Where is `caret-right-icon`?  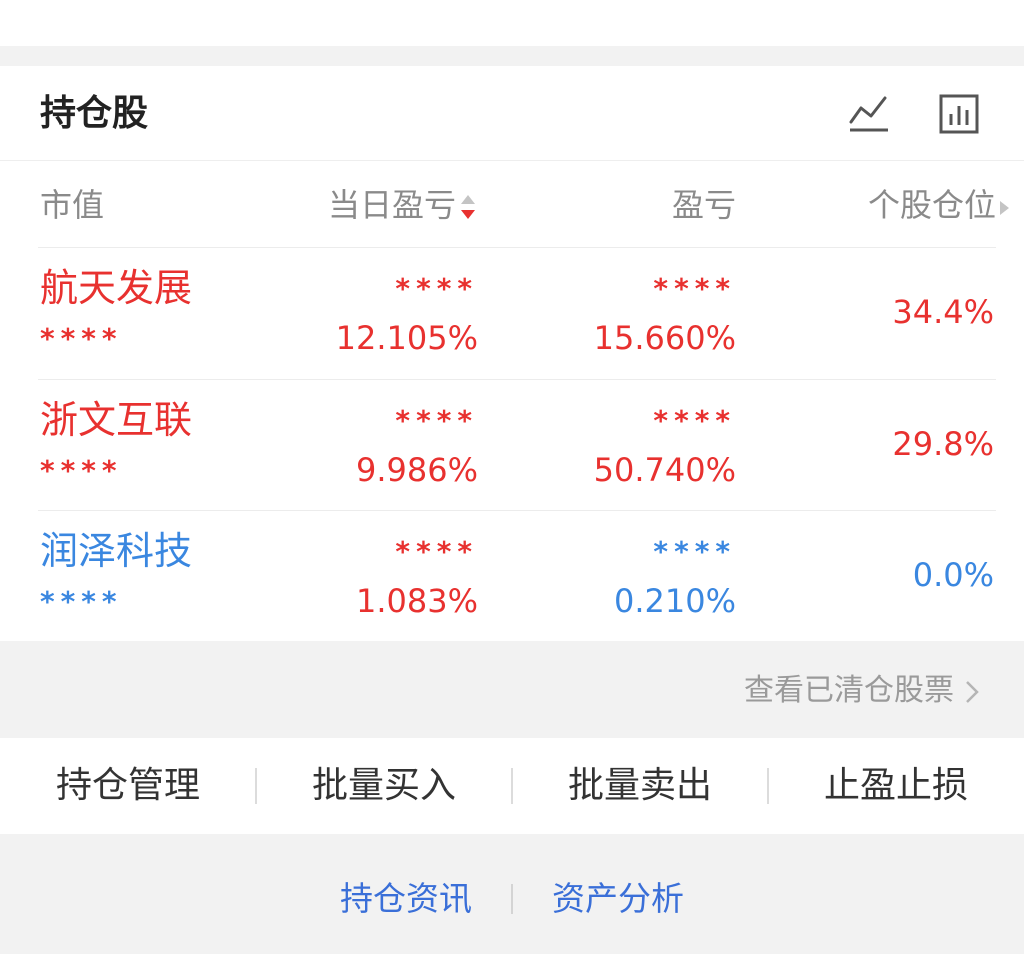
caret-right-icon is located at coordinates (1004, 207).